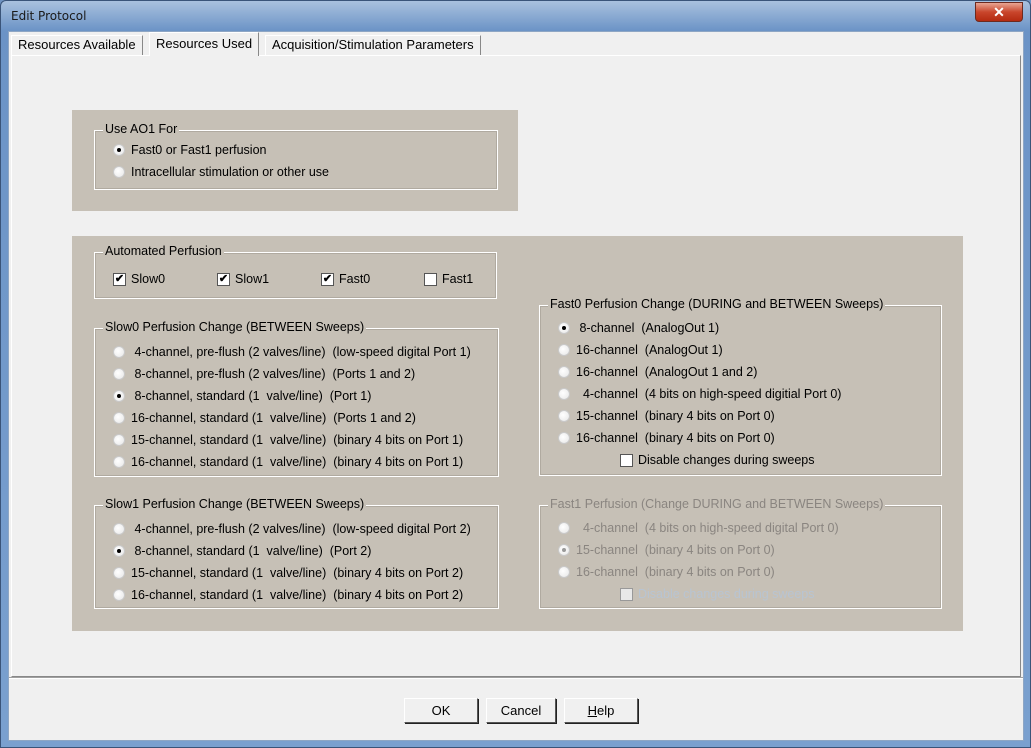  I want to click on radio-option: Intracellular stimulation or other use, so click(221, 172).